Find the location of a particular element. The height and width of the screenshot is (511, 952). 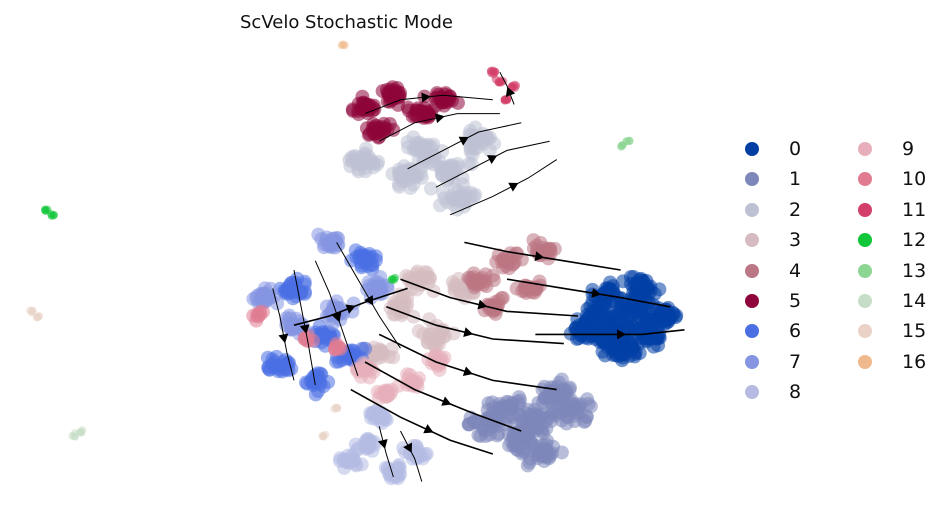

legend-item-10: 10 is located at coordinates (889, 179).